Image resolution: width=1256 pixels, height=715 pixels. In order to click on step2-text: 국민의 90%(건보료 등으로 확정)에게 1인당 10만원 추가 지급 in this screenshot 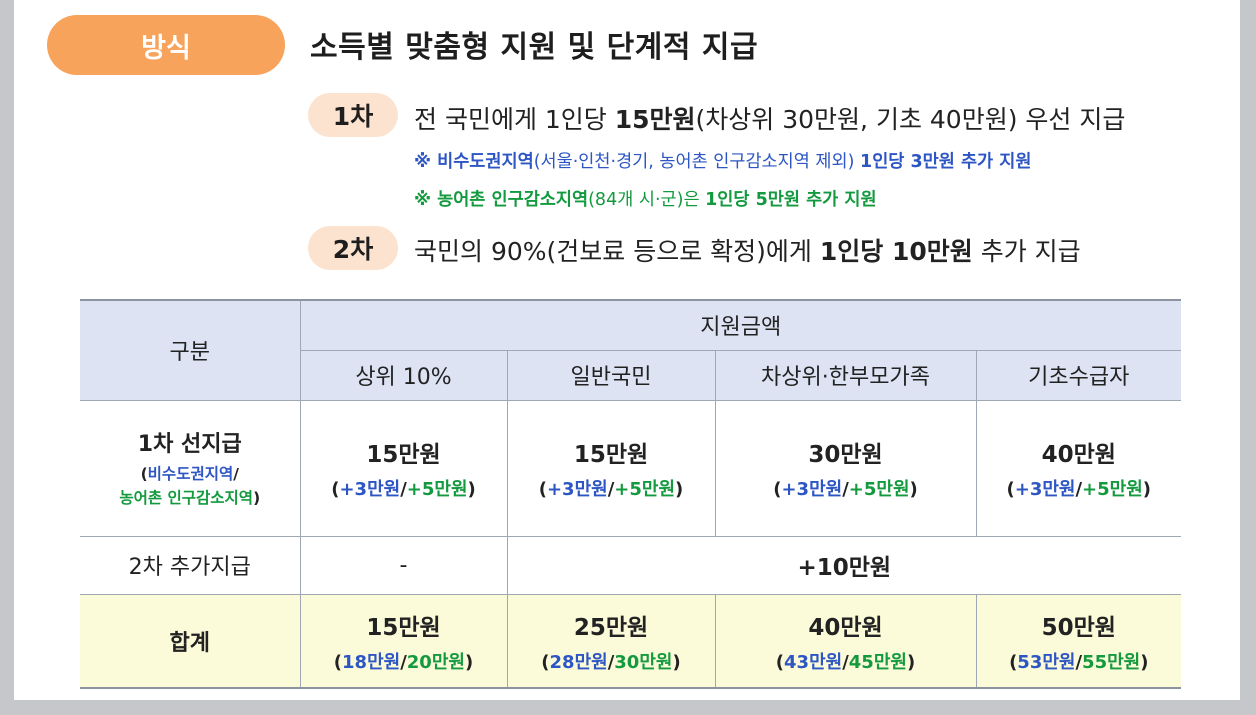, I will do `click(747, 250)`.